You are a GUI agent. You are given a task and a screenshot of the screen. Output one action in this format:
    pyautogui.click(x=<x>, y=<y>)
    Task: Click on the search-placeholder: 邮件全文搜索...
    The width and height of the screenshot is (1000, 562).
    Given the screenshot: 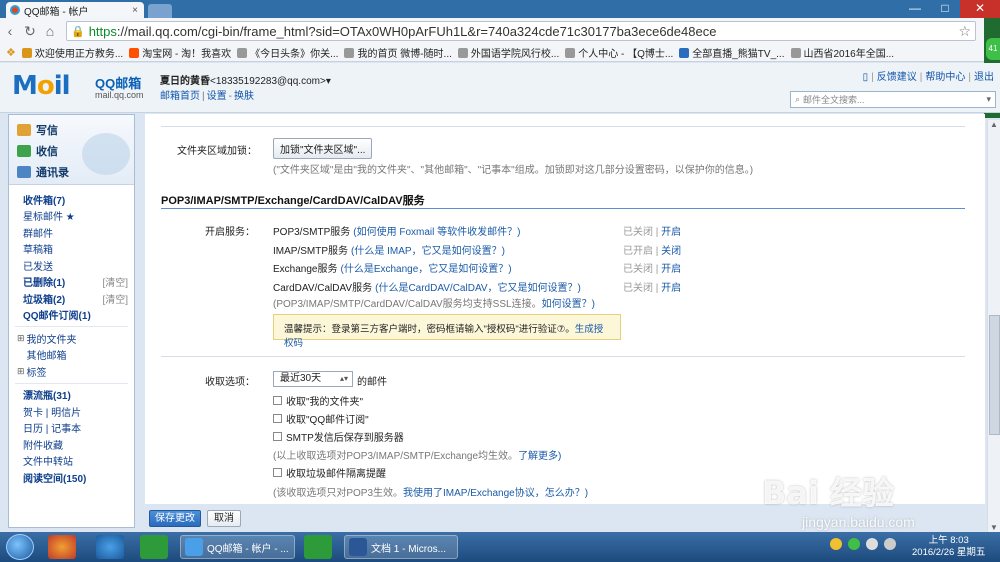 What is the action you would take?
    pyautogui.click(x=834, y=100)
    